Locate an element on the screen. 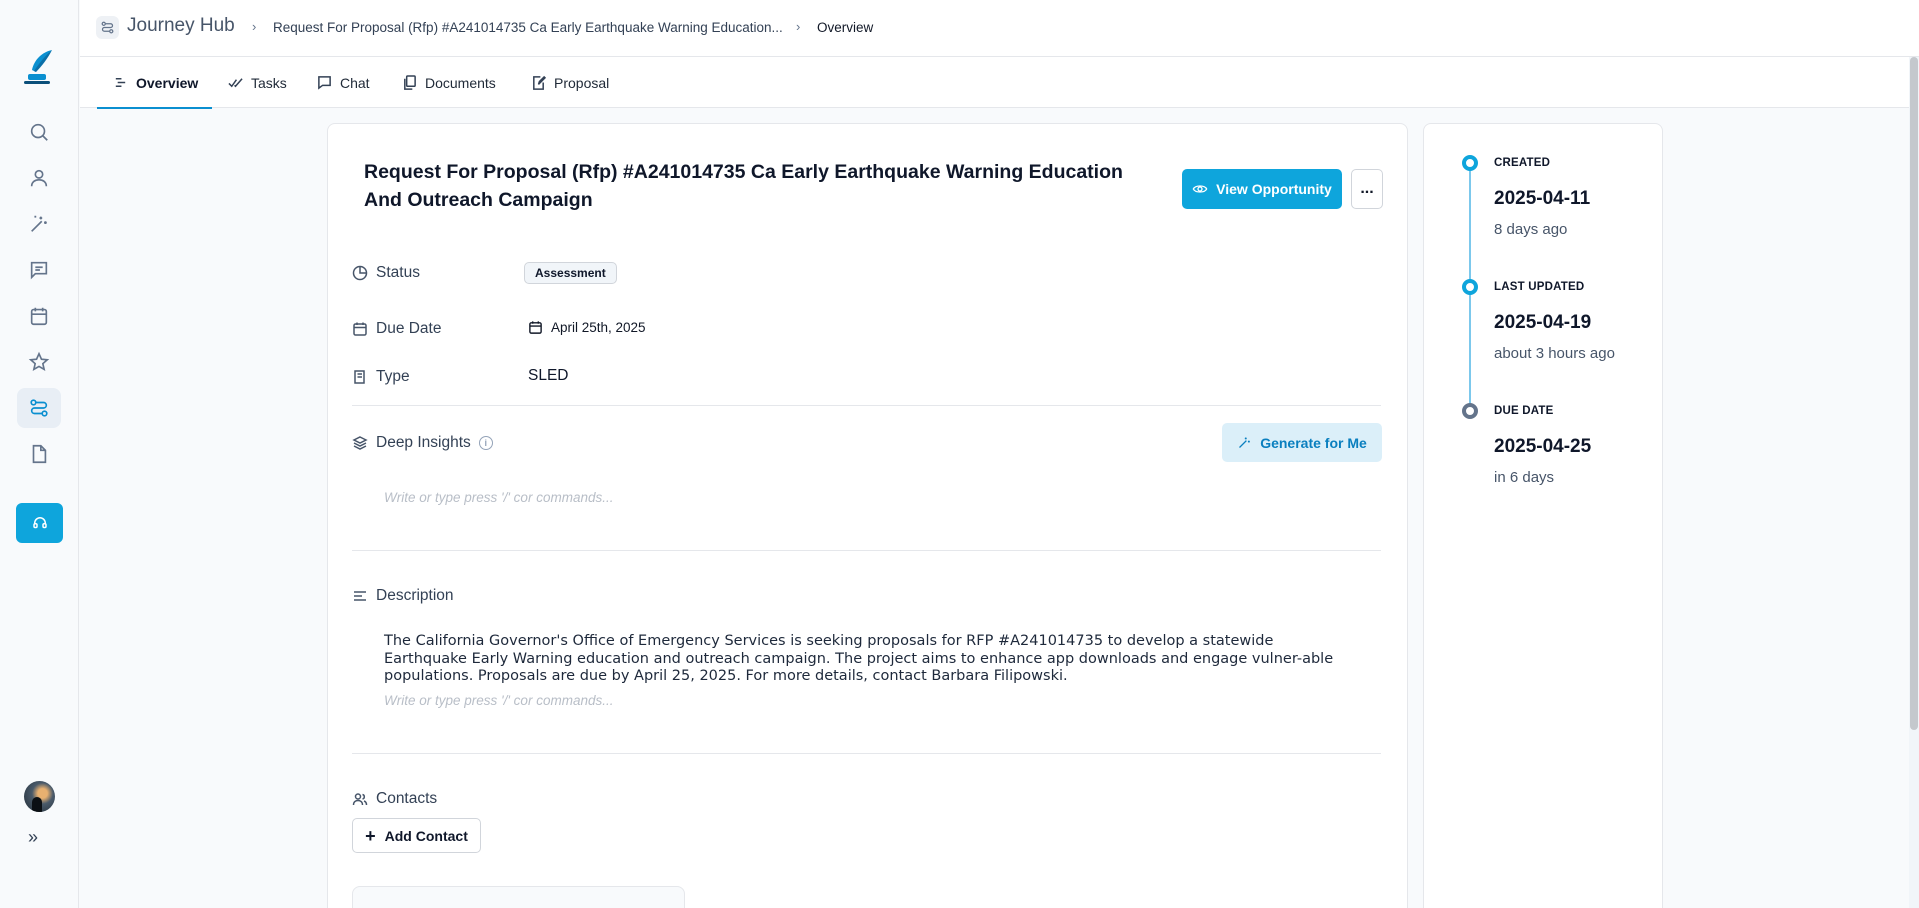  description-label: Description is located at coordinates (403, 596).